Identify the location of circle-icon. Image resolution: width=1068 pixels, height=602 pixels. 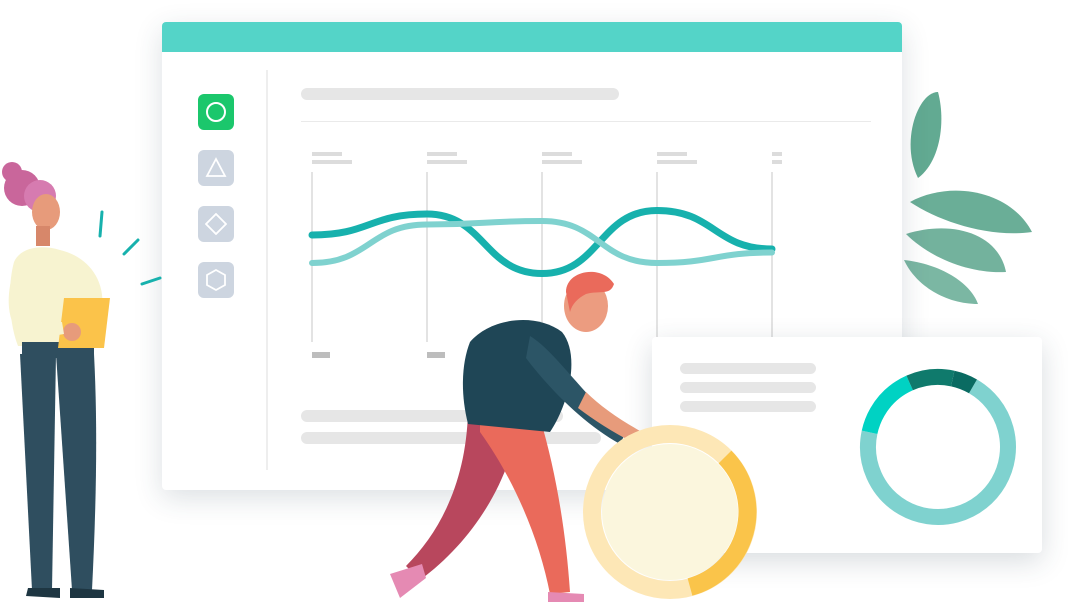
(216, 112).